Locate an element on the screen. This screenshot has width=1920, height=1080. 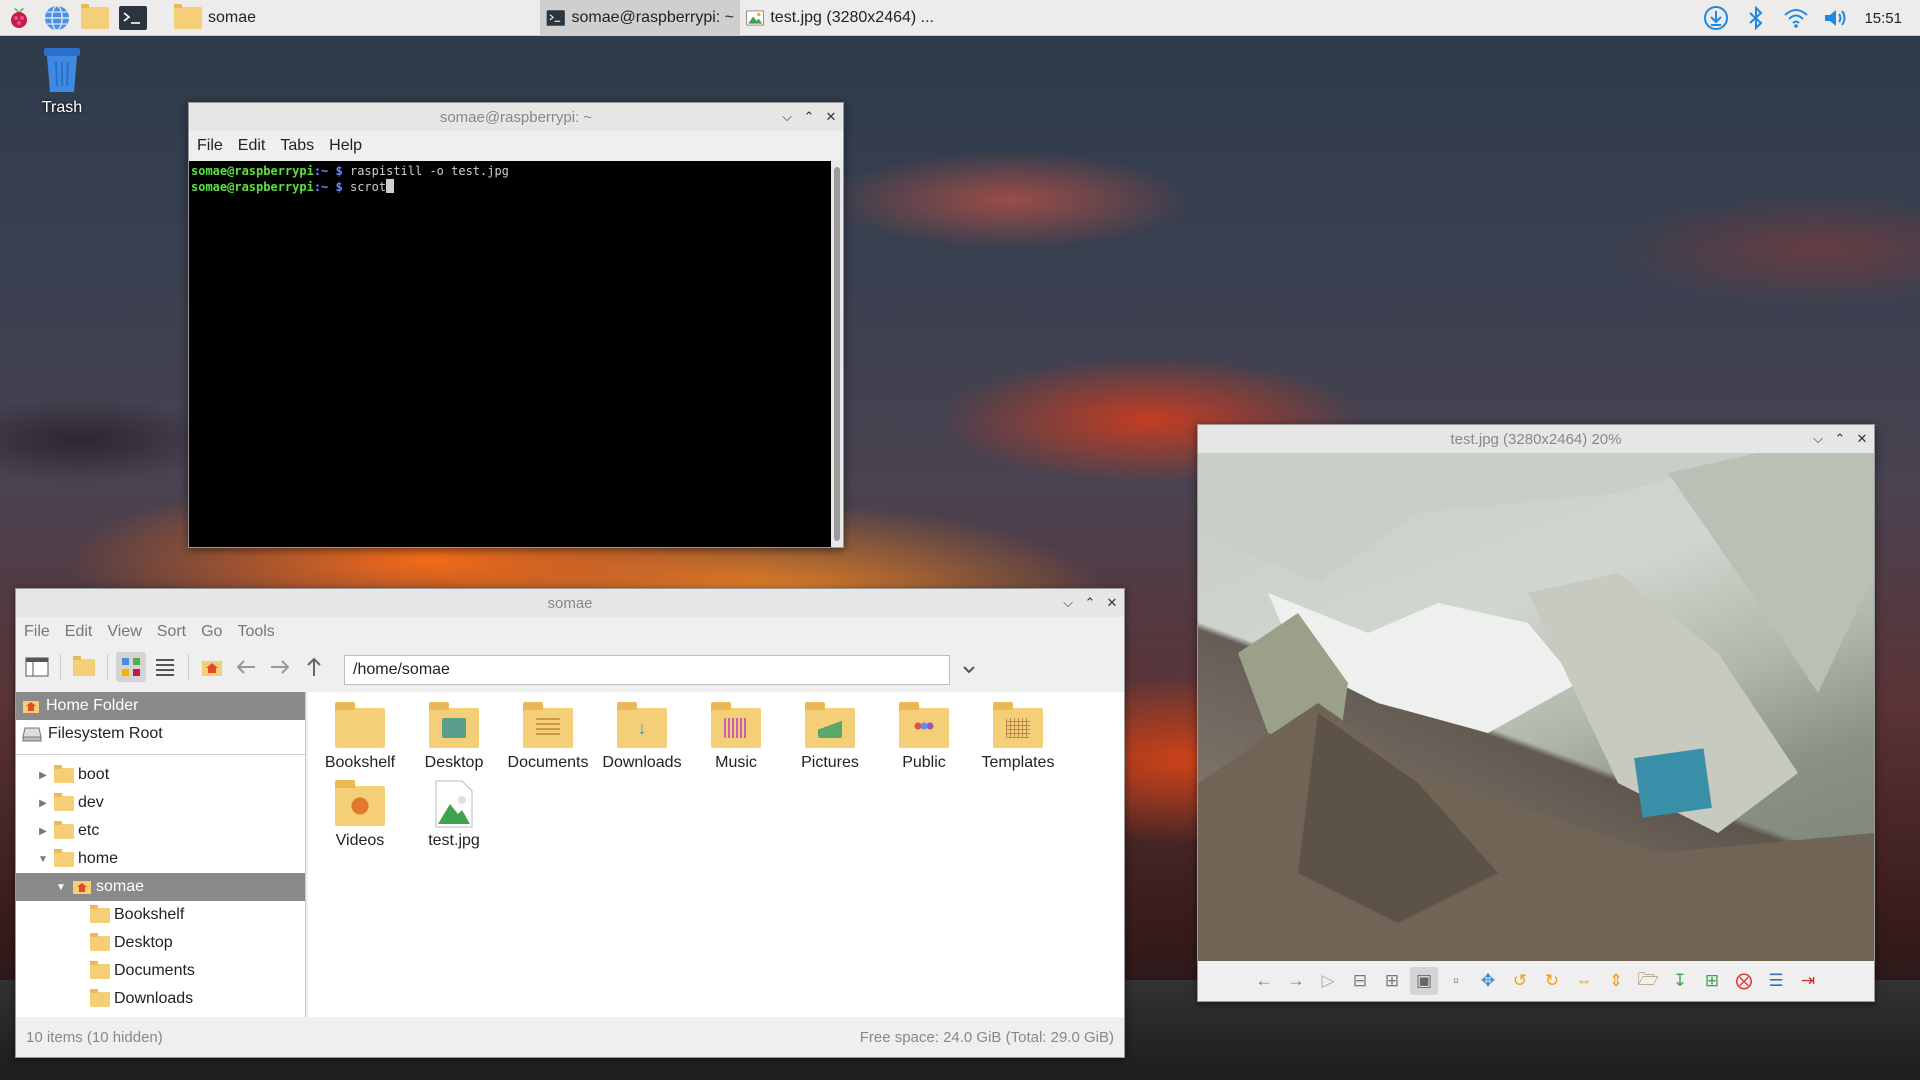
file-manager-launcher is located at coordinates (95, 18).